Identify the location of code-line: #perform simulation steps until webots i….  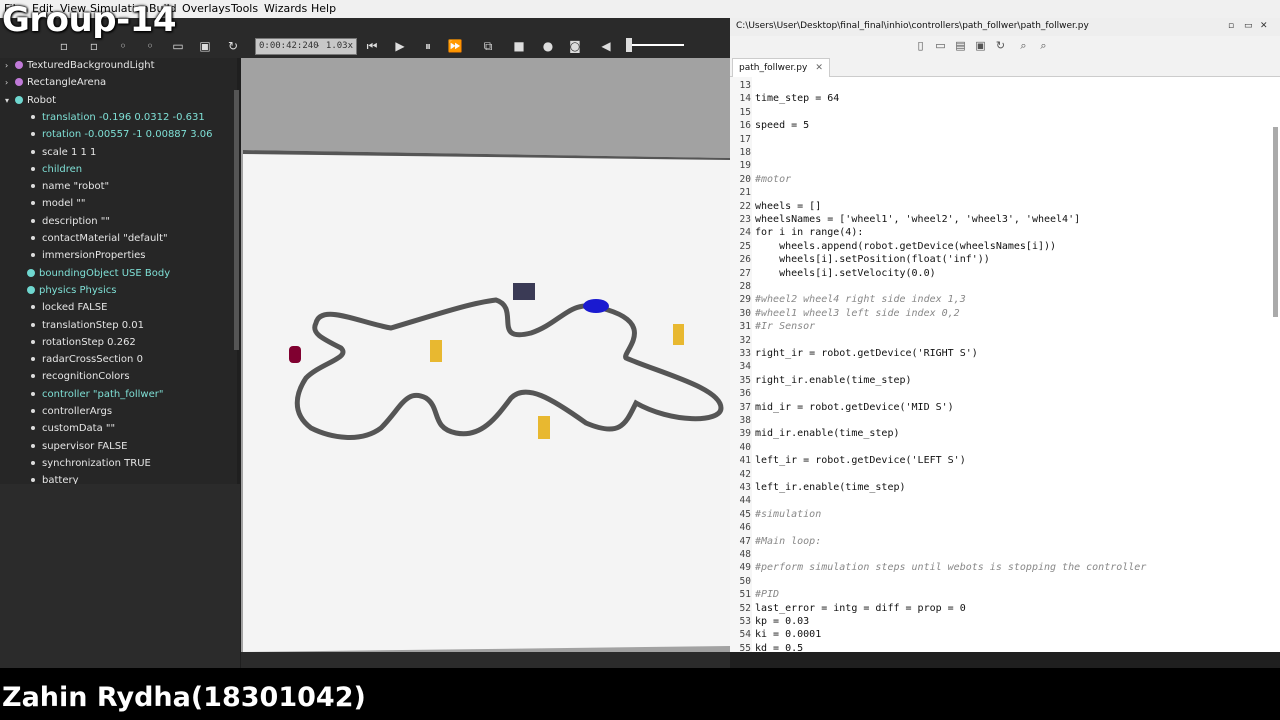
(950, 567).